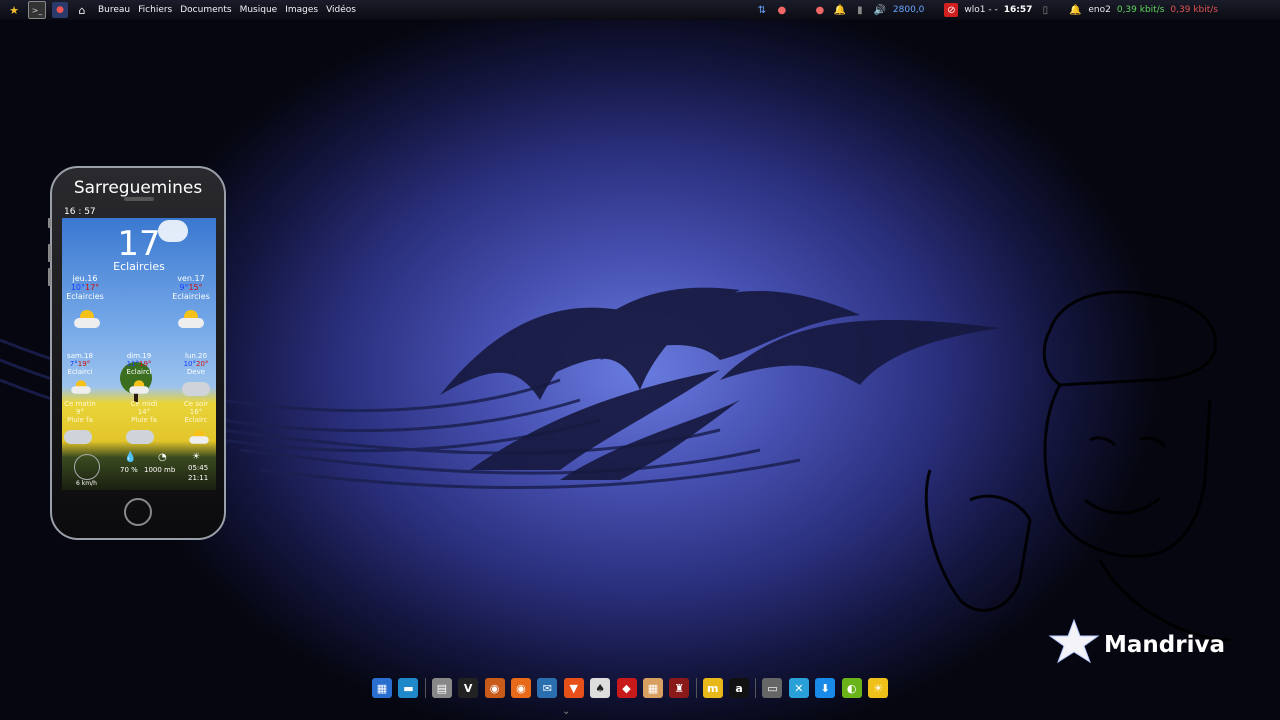  Describe the element at coordinates (951, 10) in the screenshot. I see `blocked-icon: ⊘` at that location.